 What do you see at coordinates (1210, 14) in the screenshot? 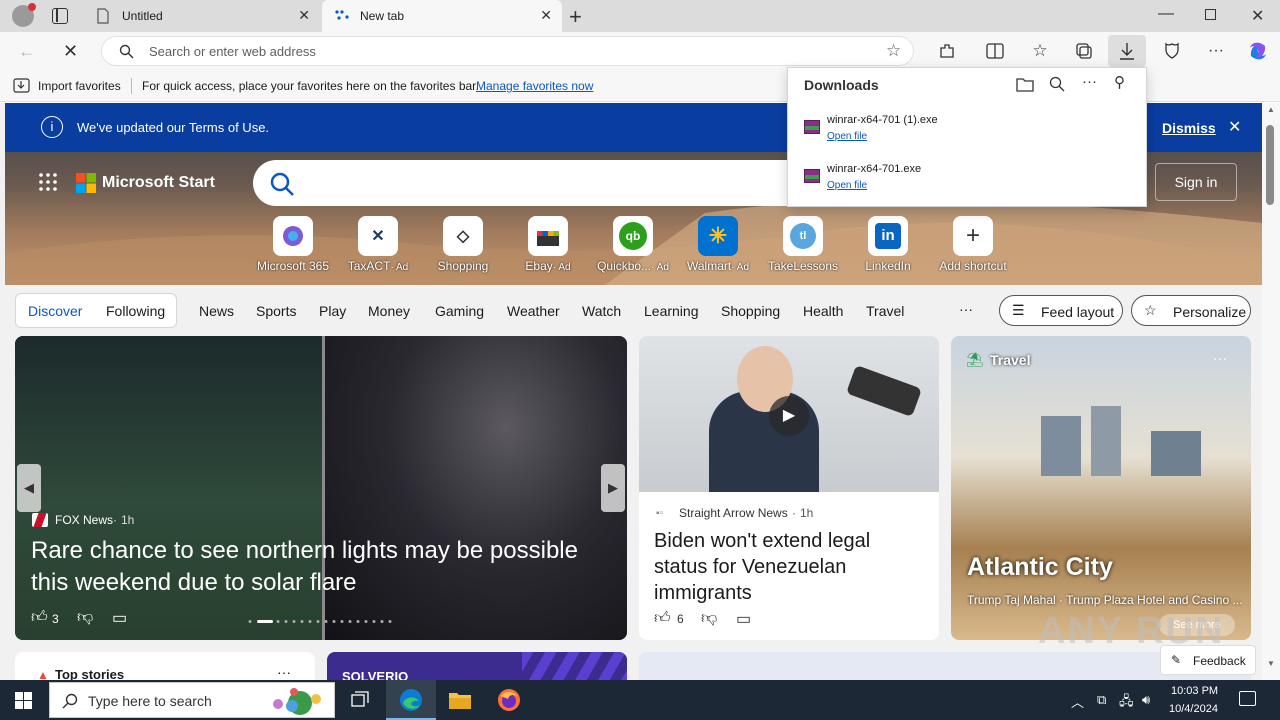
I see `restore-icon` at bounding box center [1210, 14].